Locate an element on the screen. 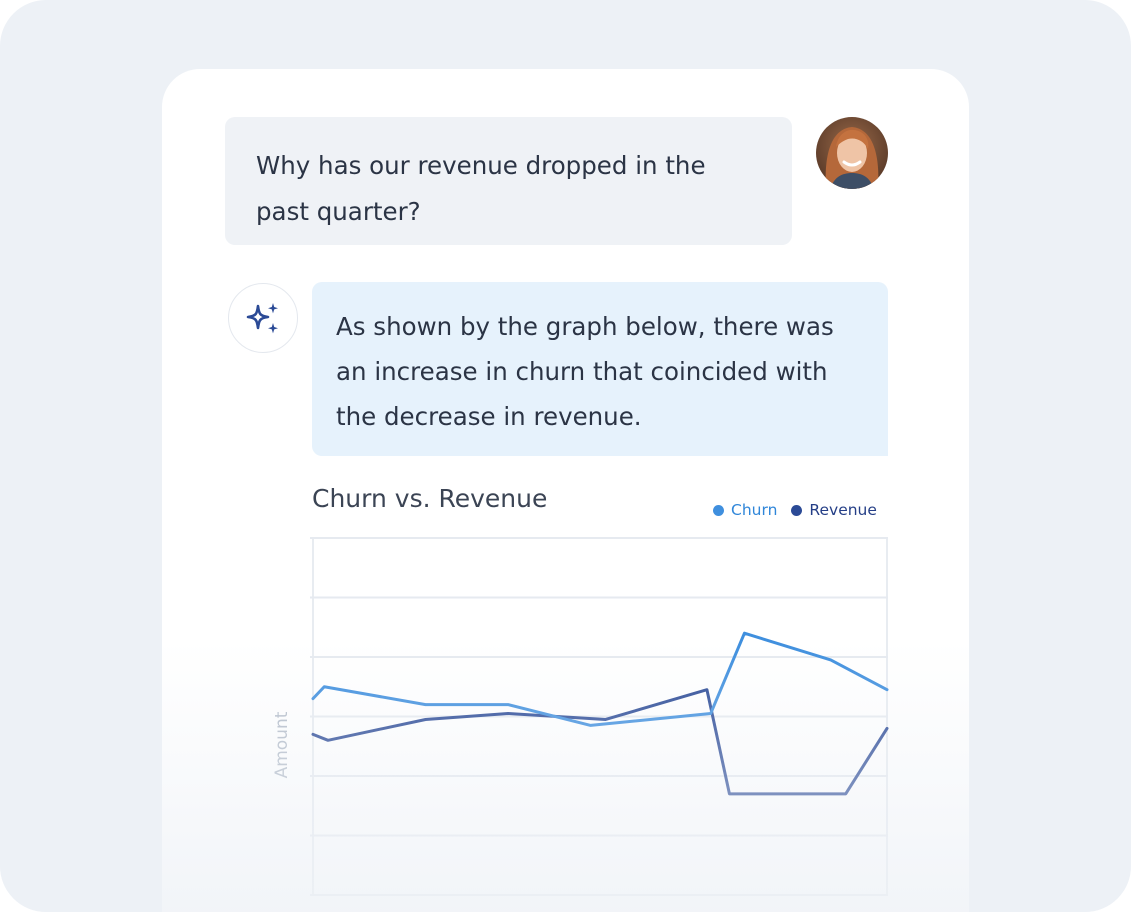  series-line-revenue is located at coordinates (600, 742).